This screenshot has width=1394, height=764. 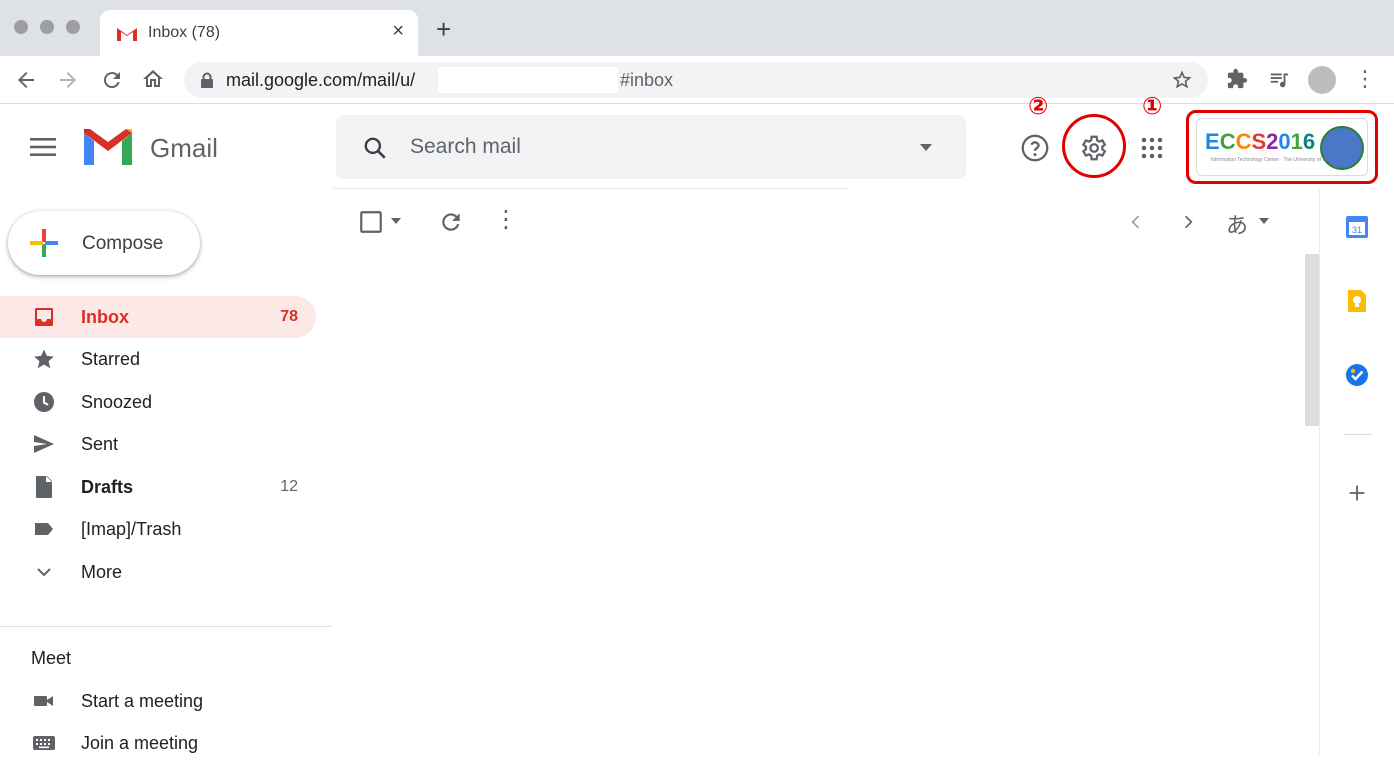 What do you see at coordinates (166, 626) in the screenshot?
I see `sidebar-divider` at bounding box center [166, 626].